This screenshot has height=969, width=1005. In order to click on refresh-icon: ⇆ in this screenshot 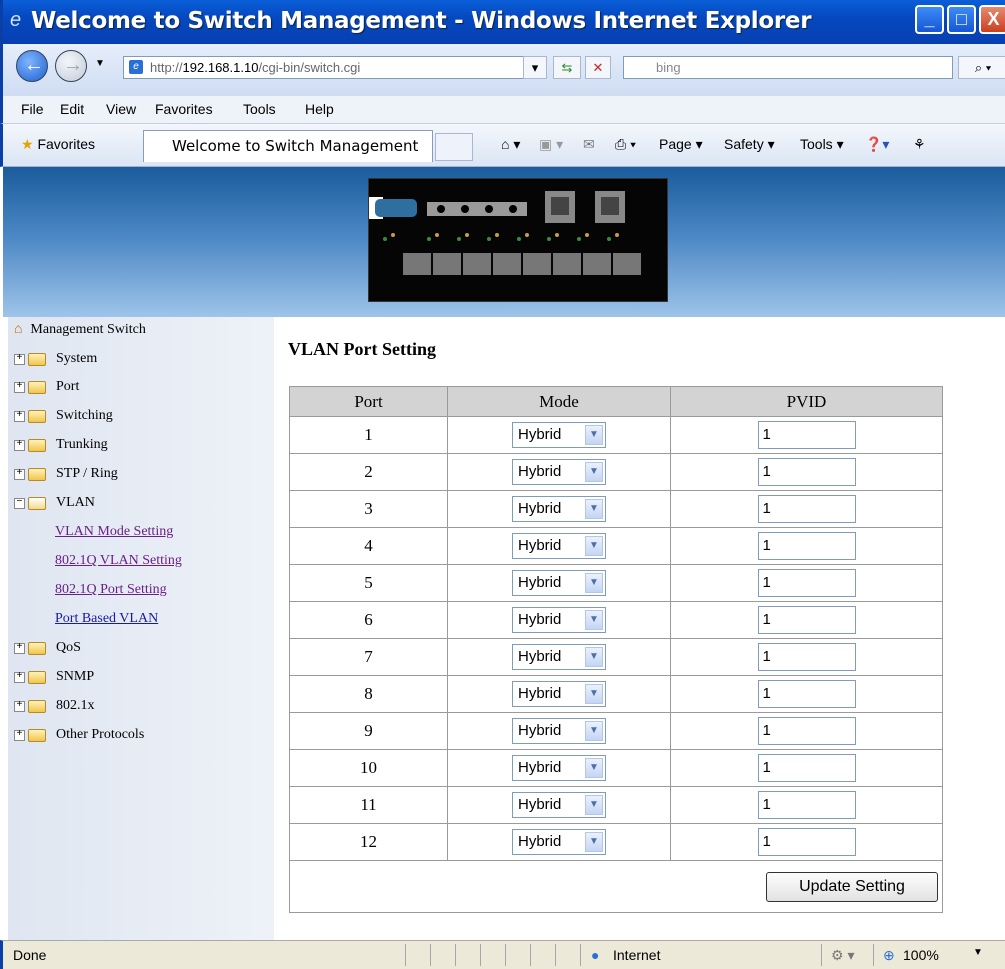, I will do `click(567, 67)`.